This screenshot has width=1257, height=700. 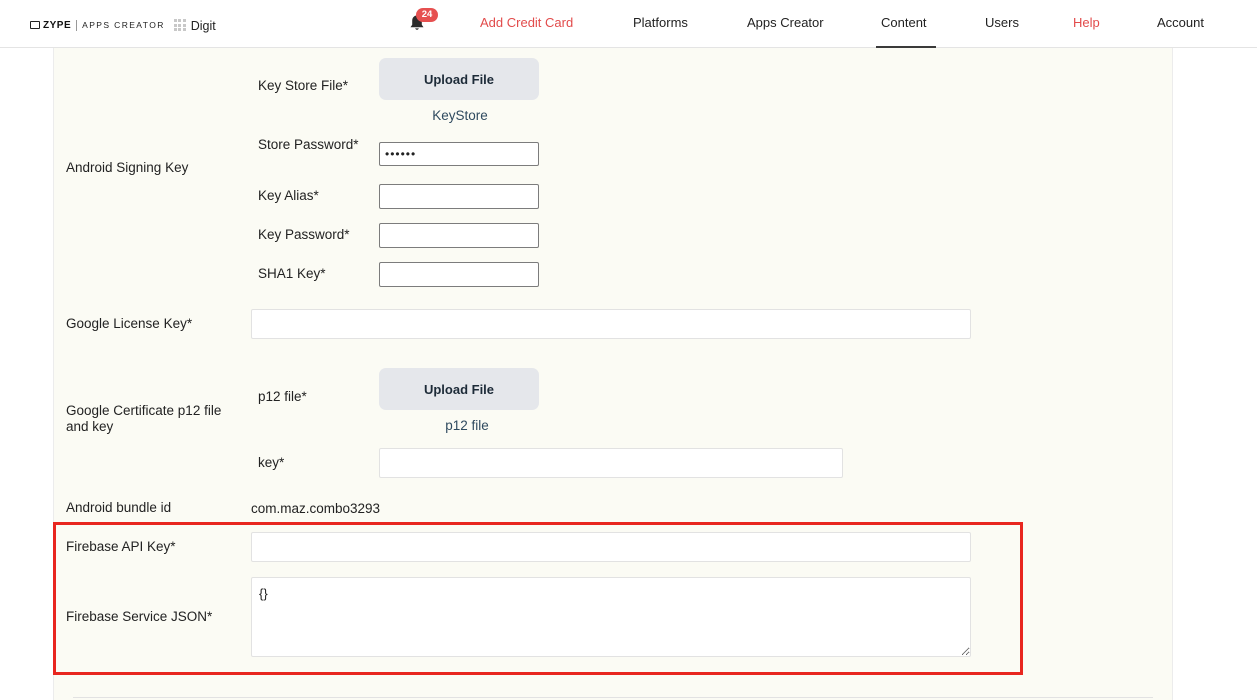 I want to click on firebase-service-json-textarea: {}, so click(x=611, y=617).